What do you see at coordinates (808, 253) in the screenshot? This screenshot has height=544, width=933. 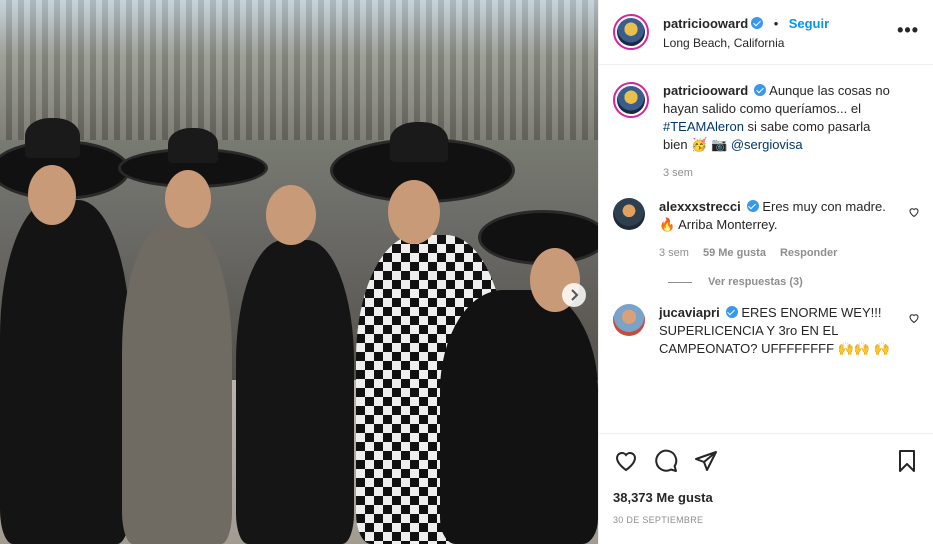 I see `reply-button: Responder` at bounding box center [808, 253].